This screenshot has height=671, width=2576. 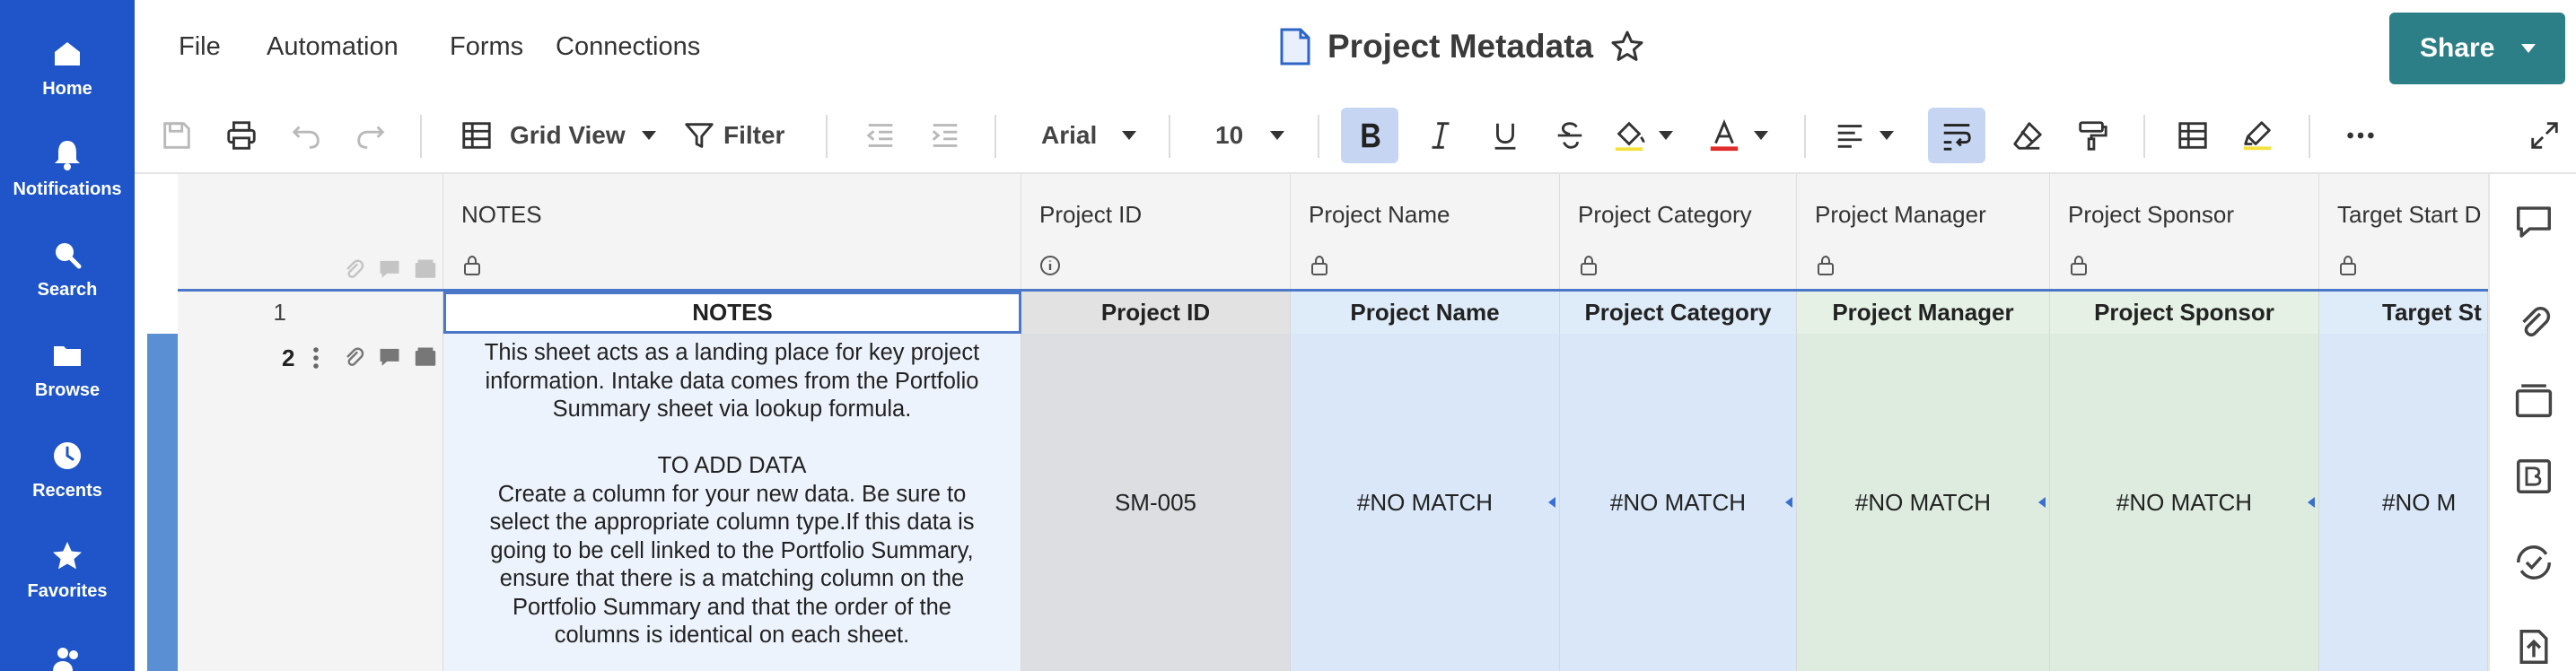 What do you see at coordinates (1156, 231) in the screenshot?
I see `column-header-project-id: Project ID` at bounding box center [1156, 231].